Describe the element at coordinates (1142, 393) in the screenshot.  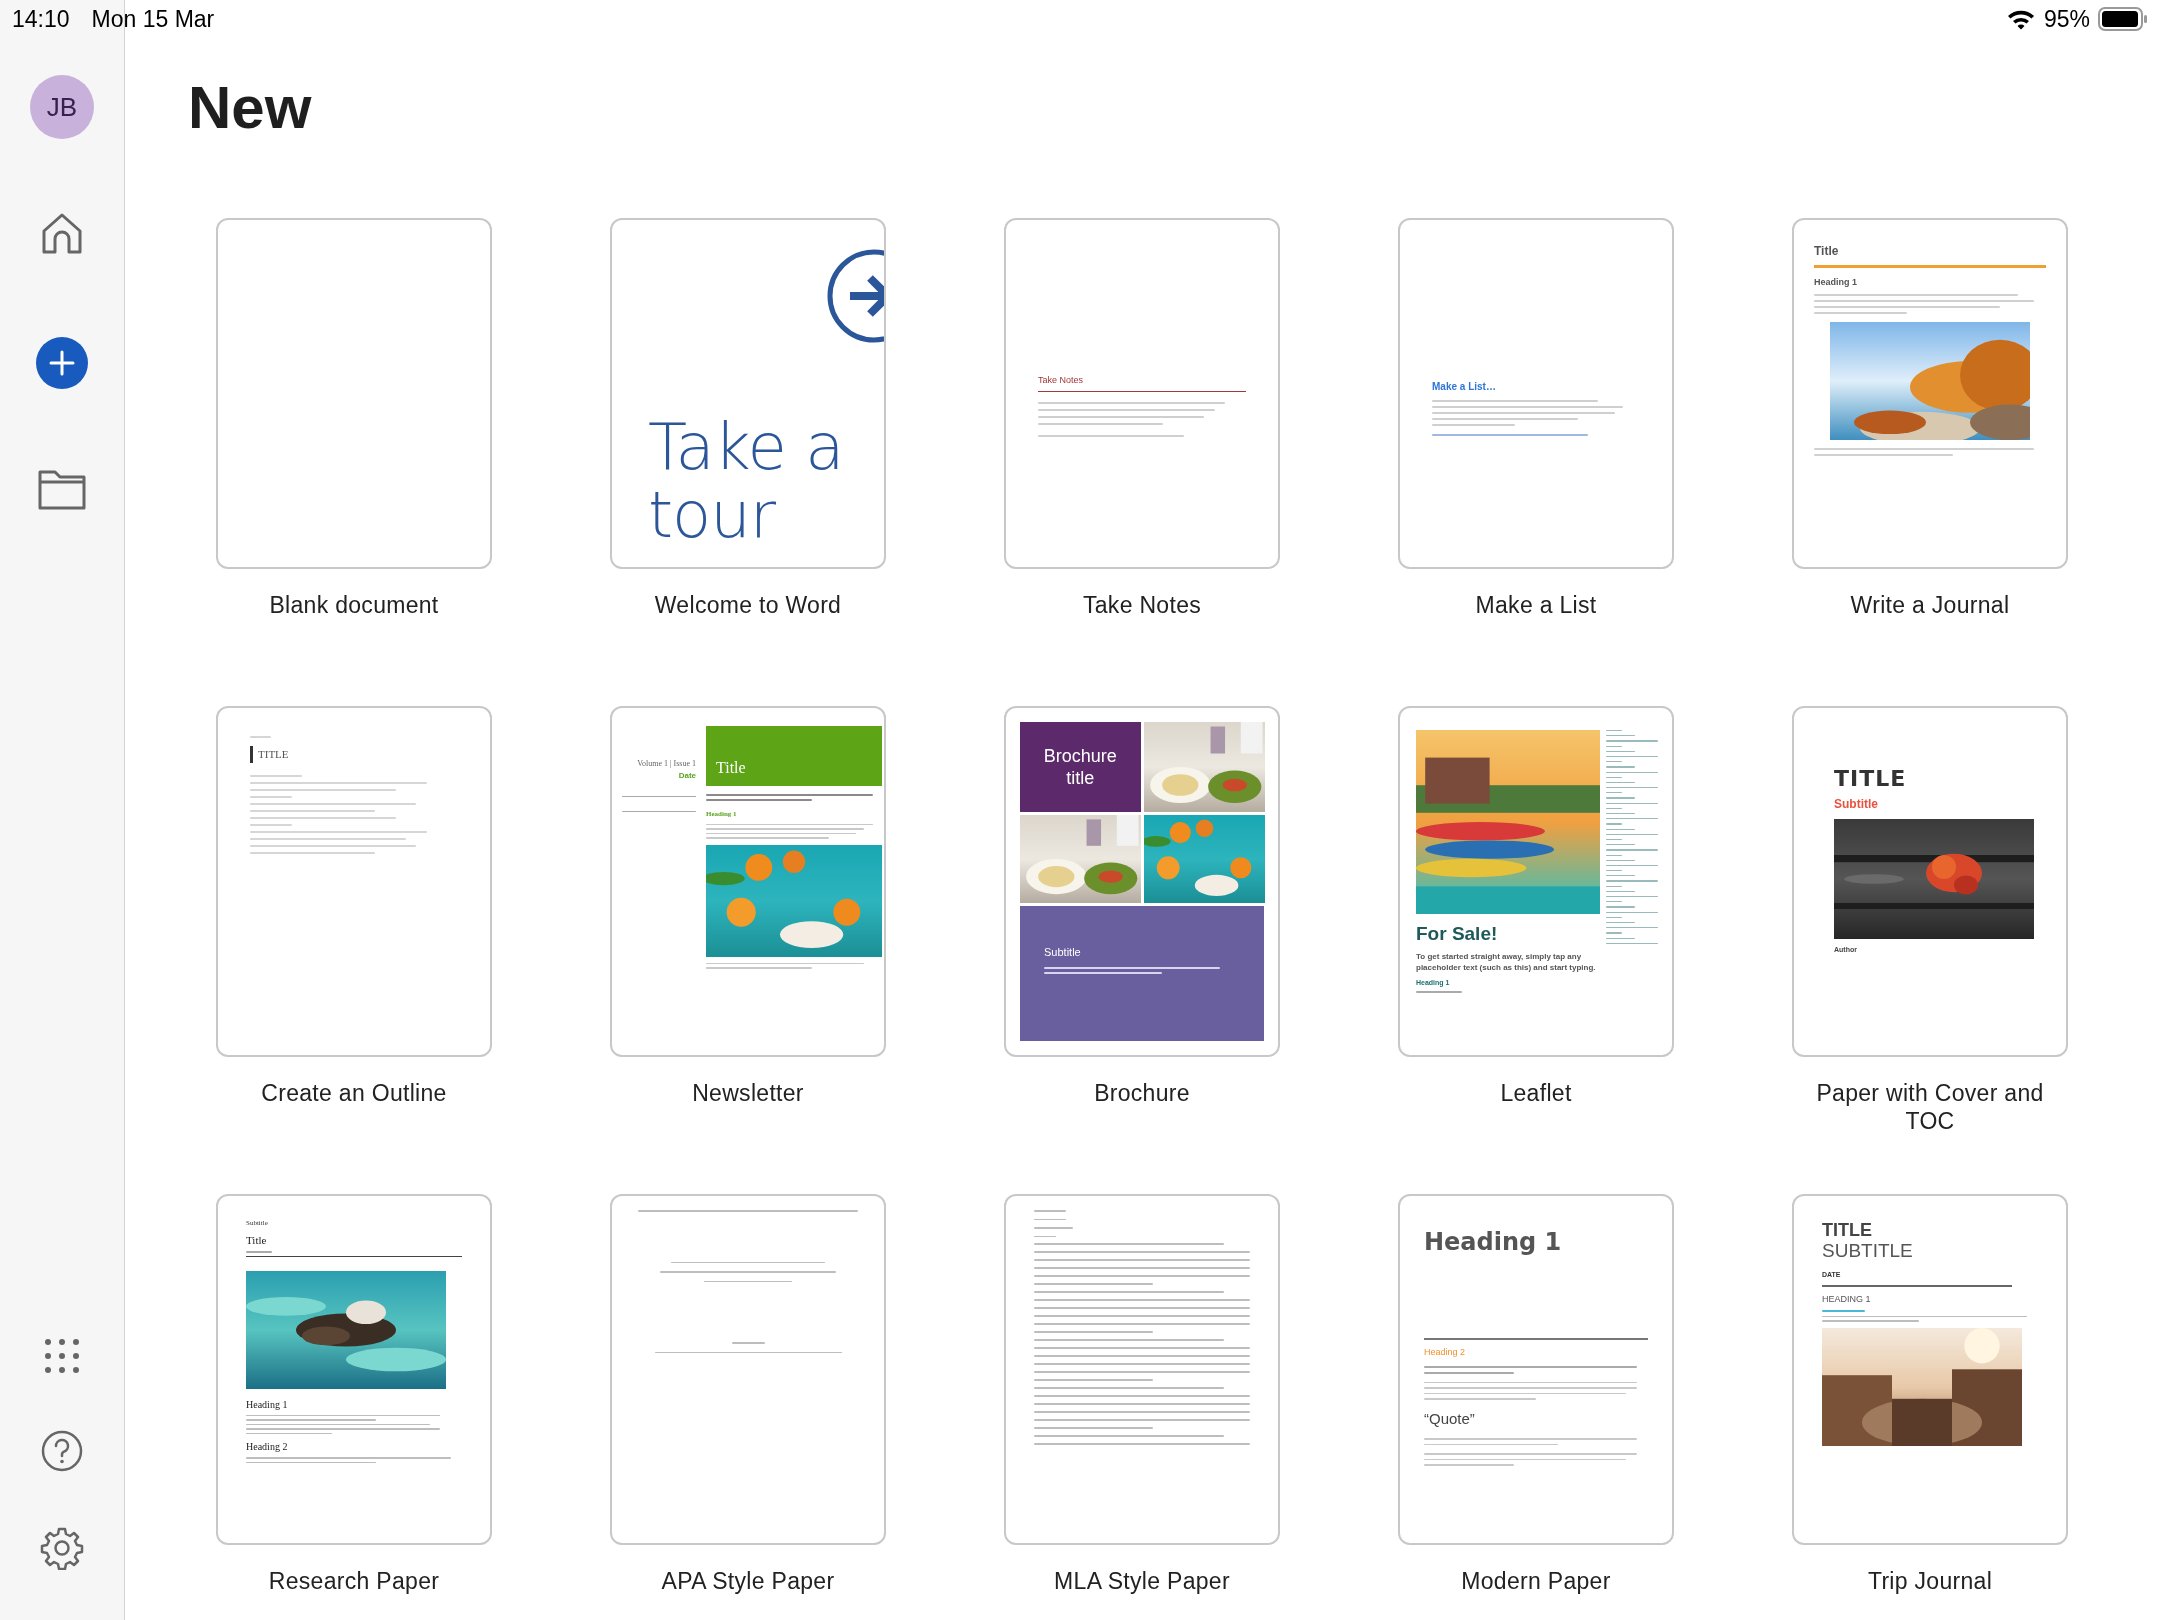
I see `template-thumbnail: Take Notes` at that location.